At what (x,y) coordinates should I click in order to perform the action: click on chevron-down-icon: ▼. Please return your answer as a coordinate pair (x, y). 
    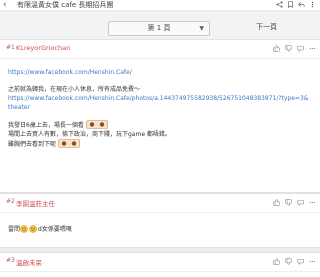
    Looking at the image, I should click on (201, 28).